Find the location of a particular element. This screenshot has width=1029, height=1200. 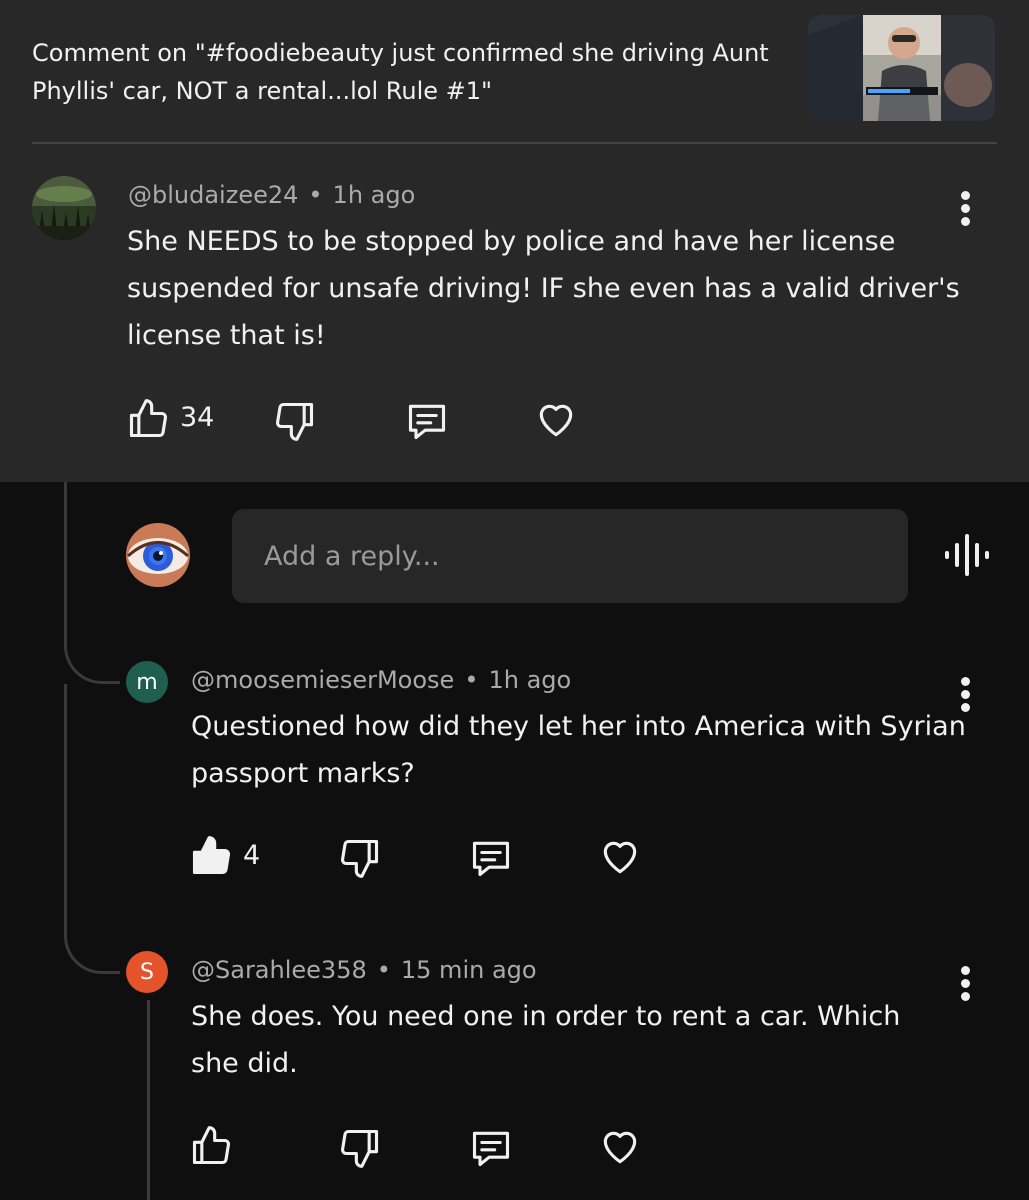

reply-meta: @Sarahlee358 • 15 min ago is located at coordinates (364, 970).